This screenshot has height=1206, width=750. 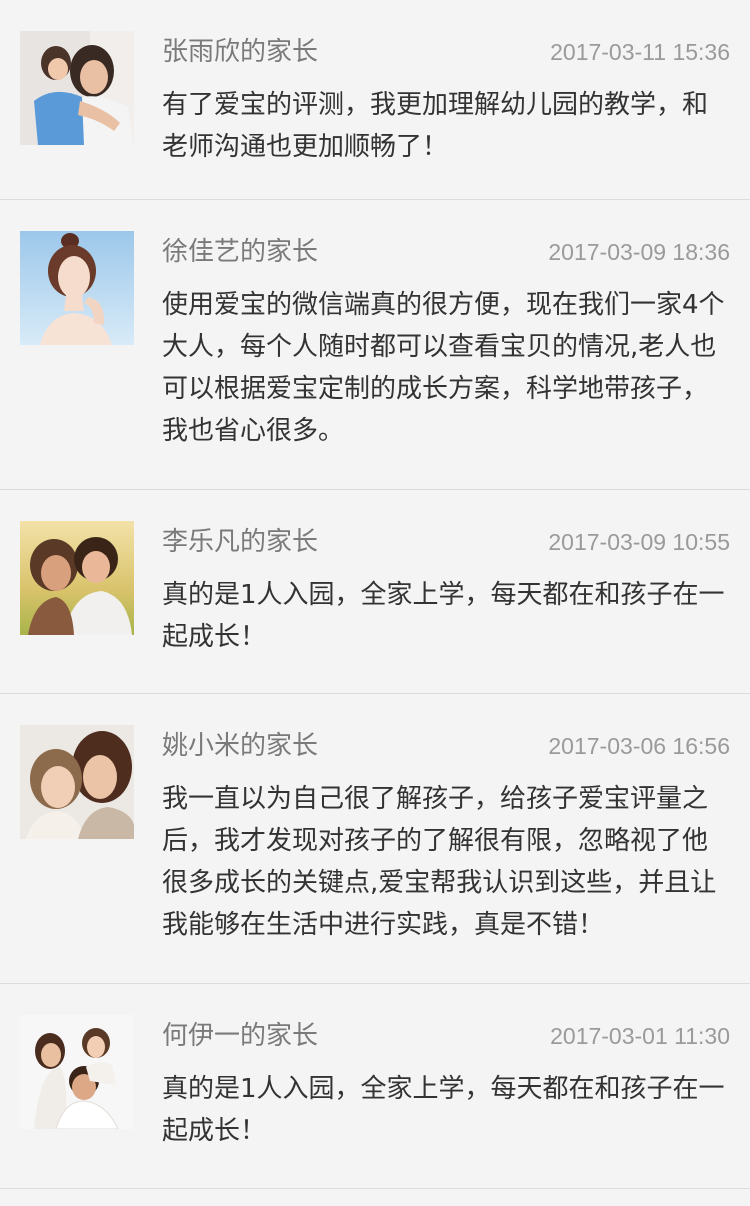 I want to click on parent-name: 何伊一的家长, so click(x=240, y=1036).